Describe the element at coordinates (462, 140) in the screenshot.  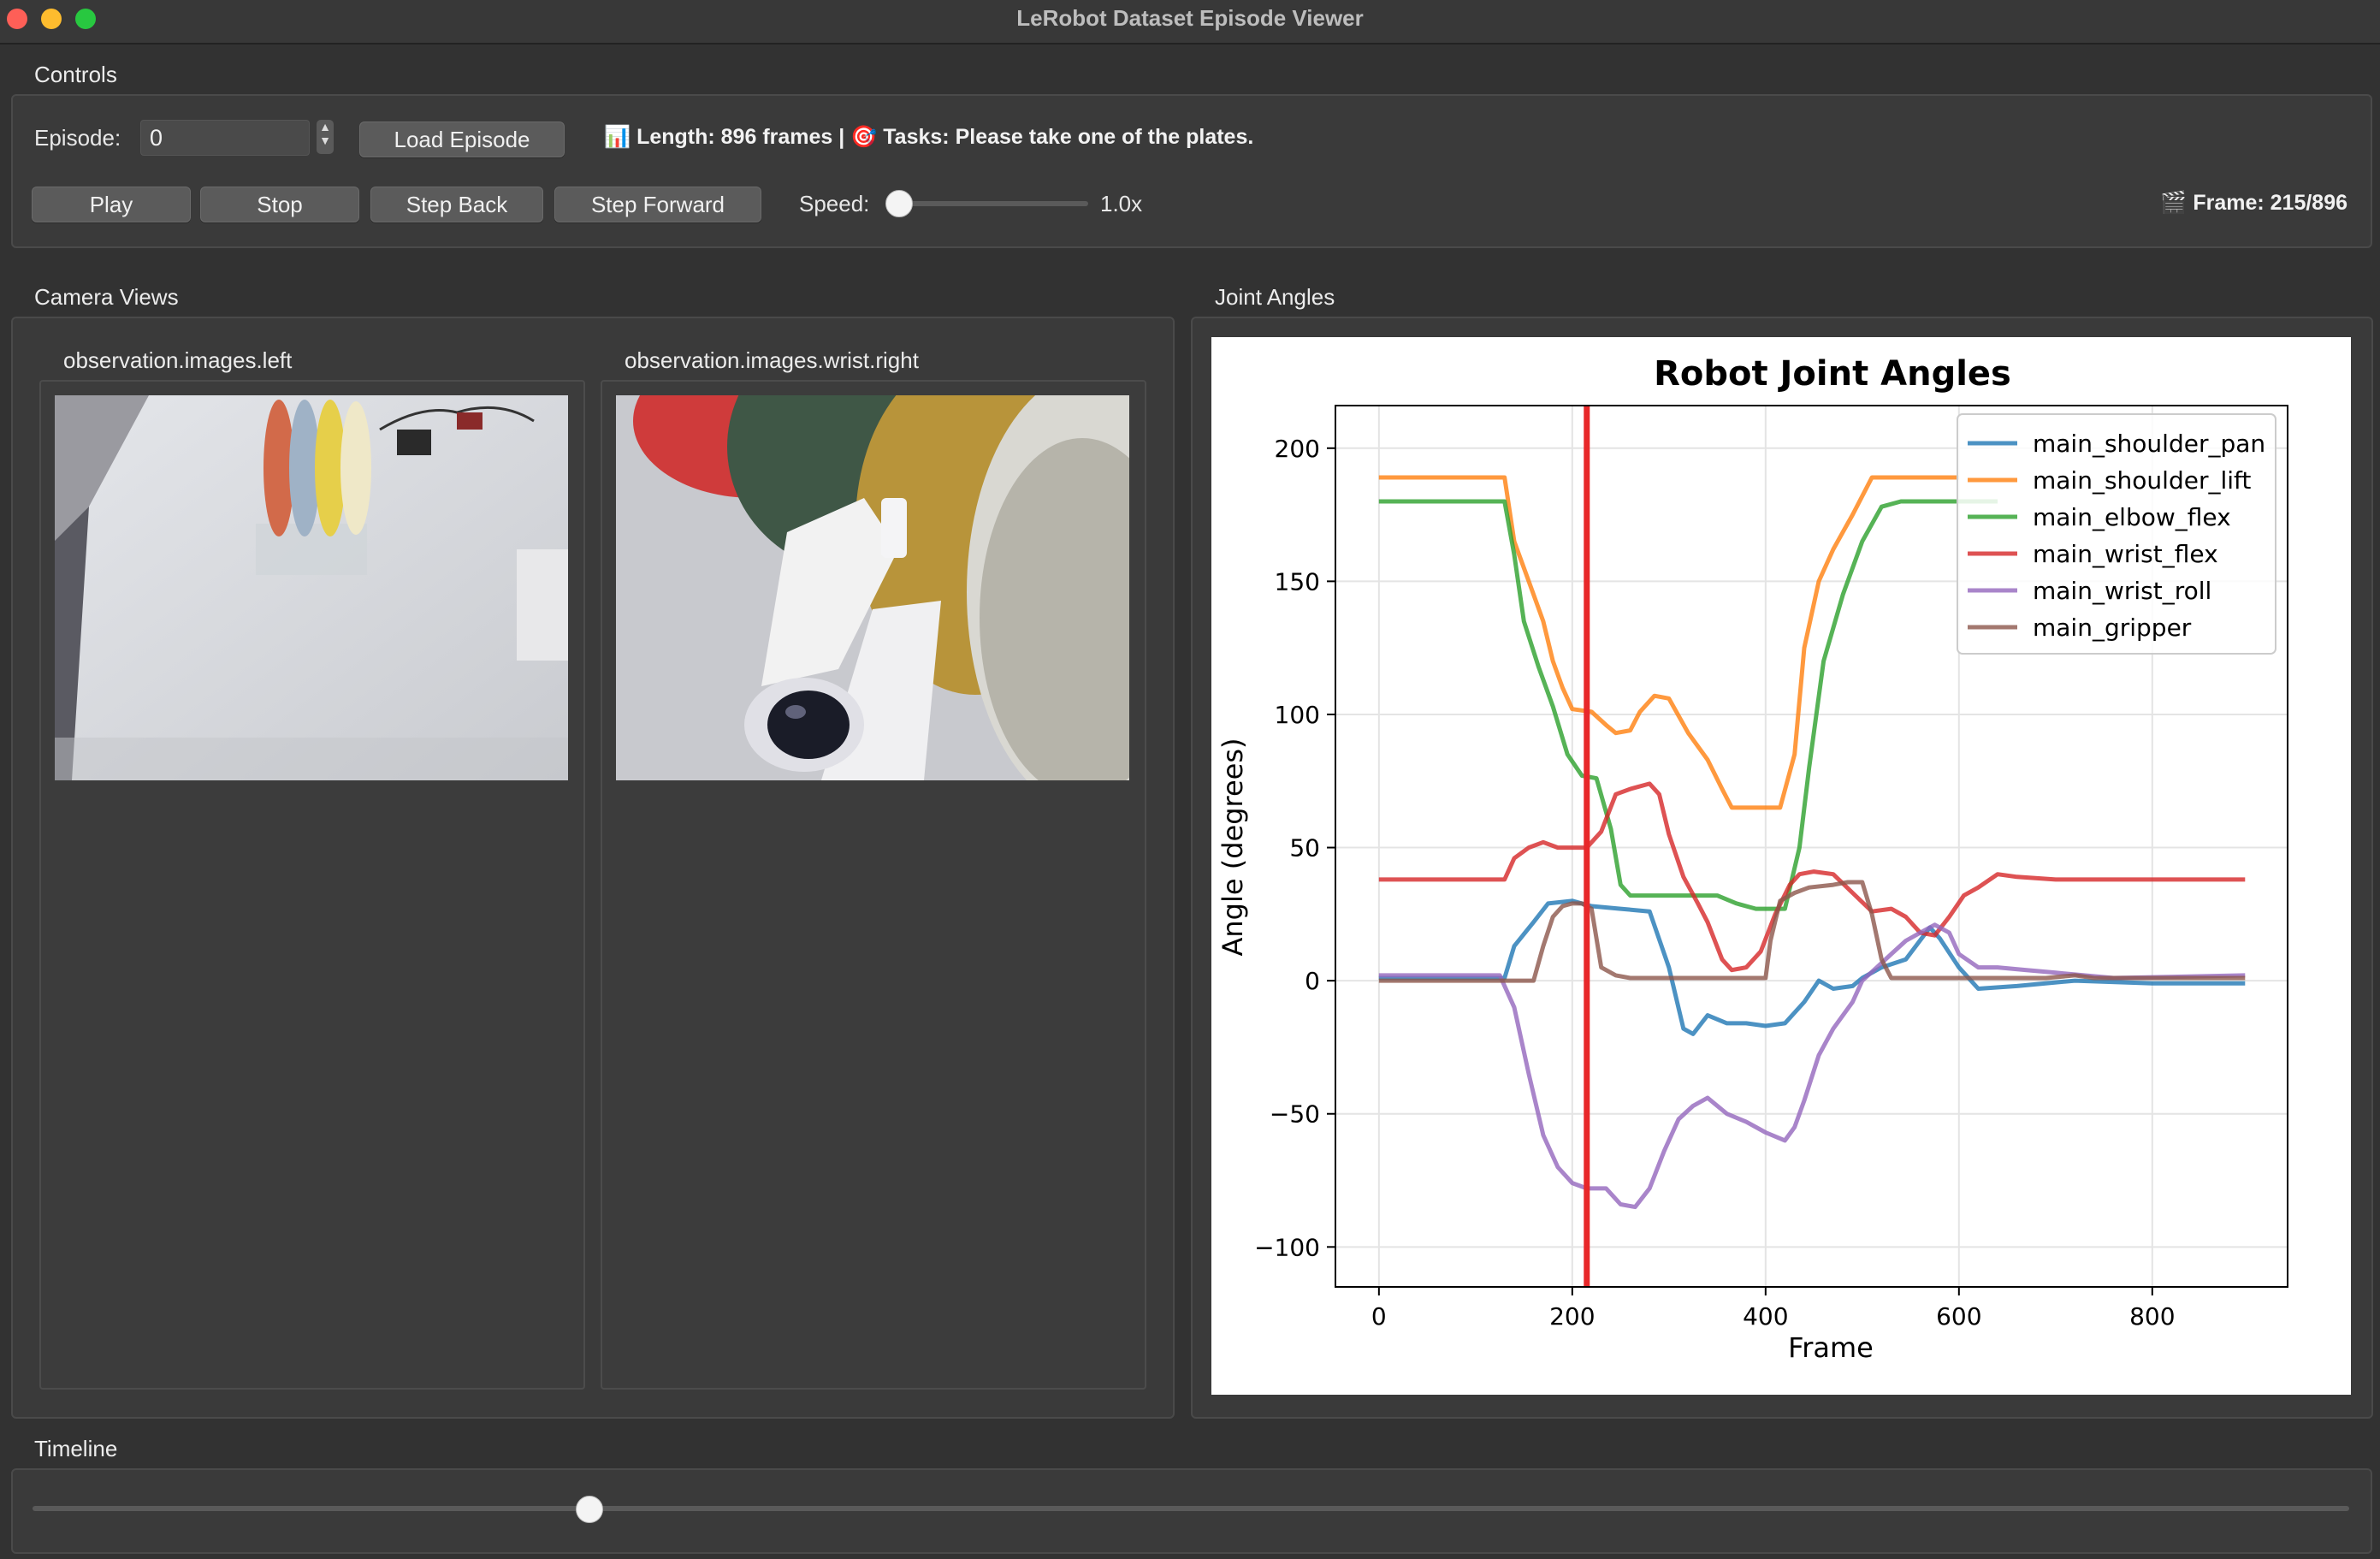
I see `load-episode-button: Load Episode` at that location.